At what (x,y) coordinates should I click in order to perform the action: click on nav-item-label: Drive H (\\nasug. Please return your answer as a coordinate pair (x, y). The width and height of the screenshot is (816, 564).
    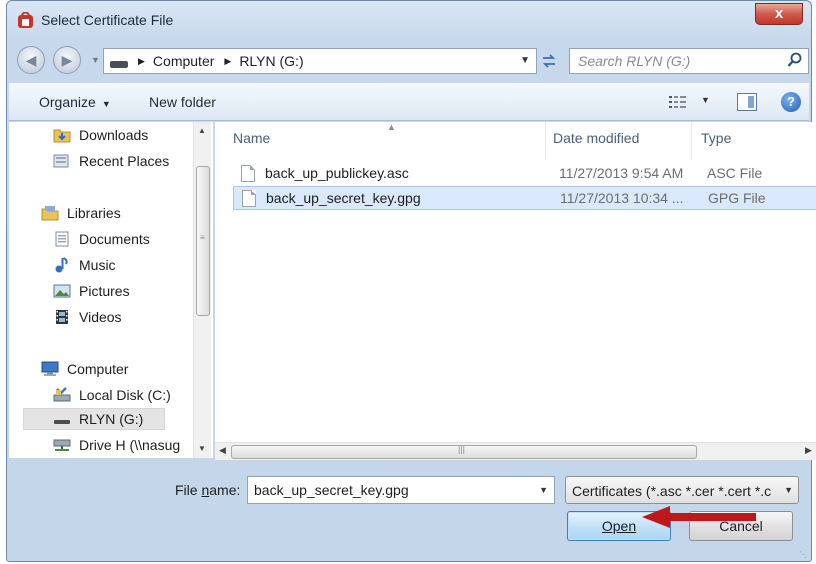
    Looking at the image, I should click on (130, 445).